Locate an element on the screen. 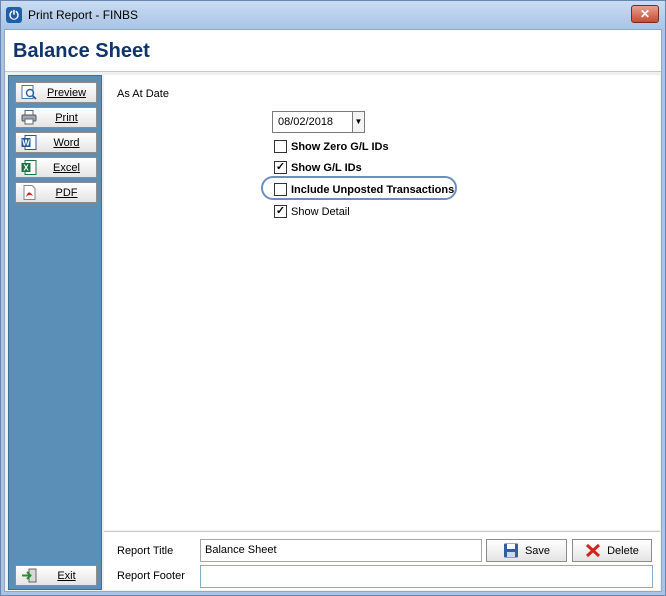 This screenshot has width=666, height=596. word-button: W Word is located at coordinates (56, 142).